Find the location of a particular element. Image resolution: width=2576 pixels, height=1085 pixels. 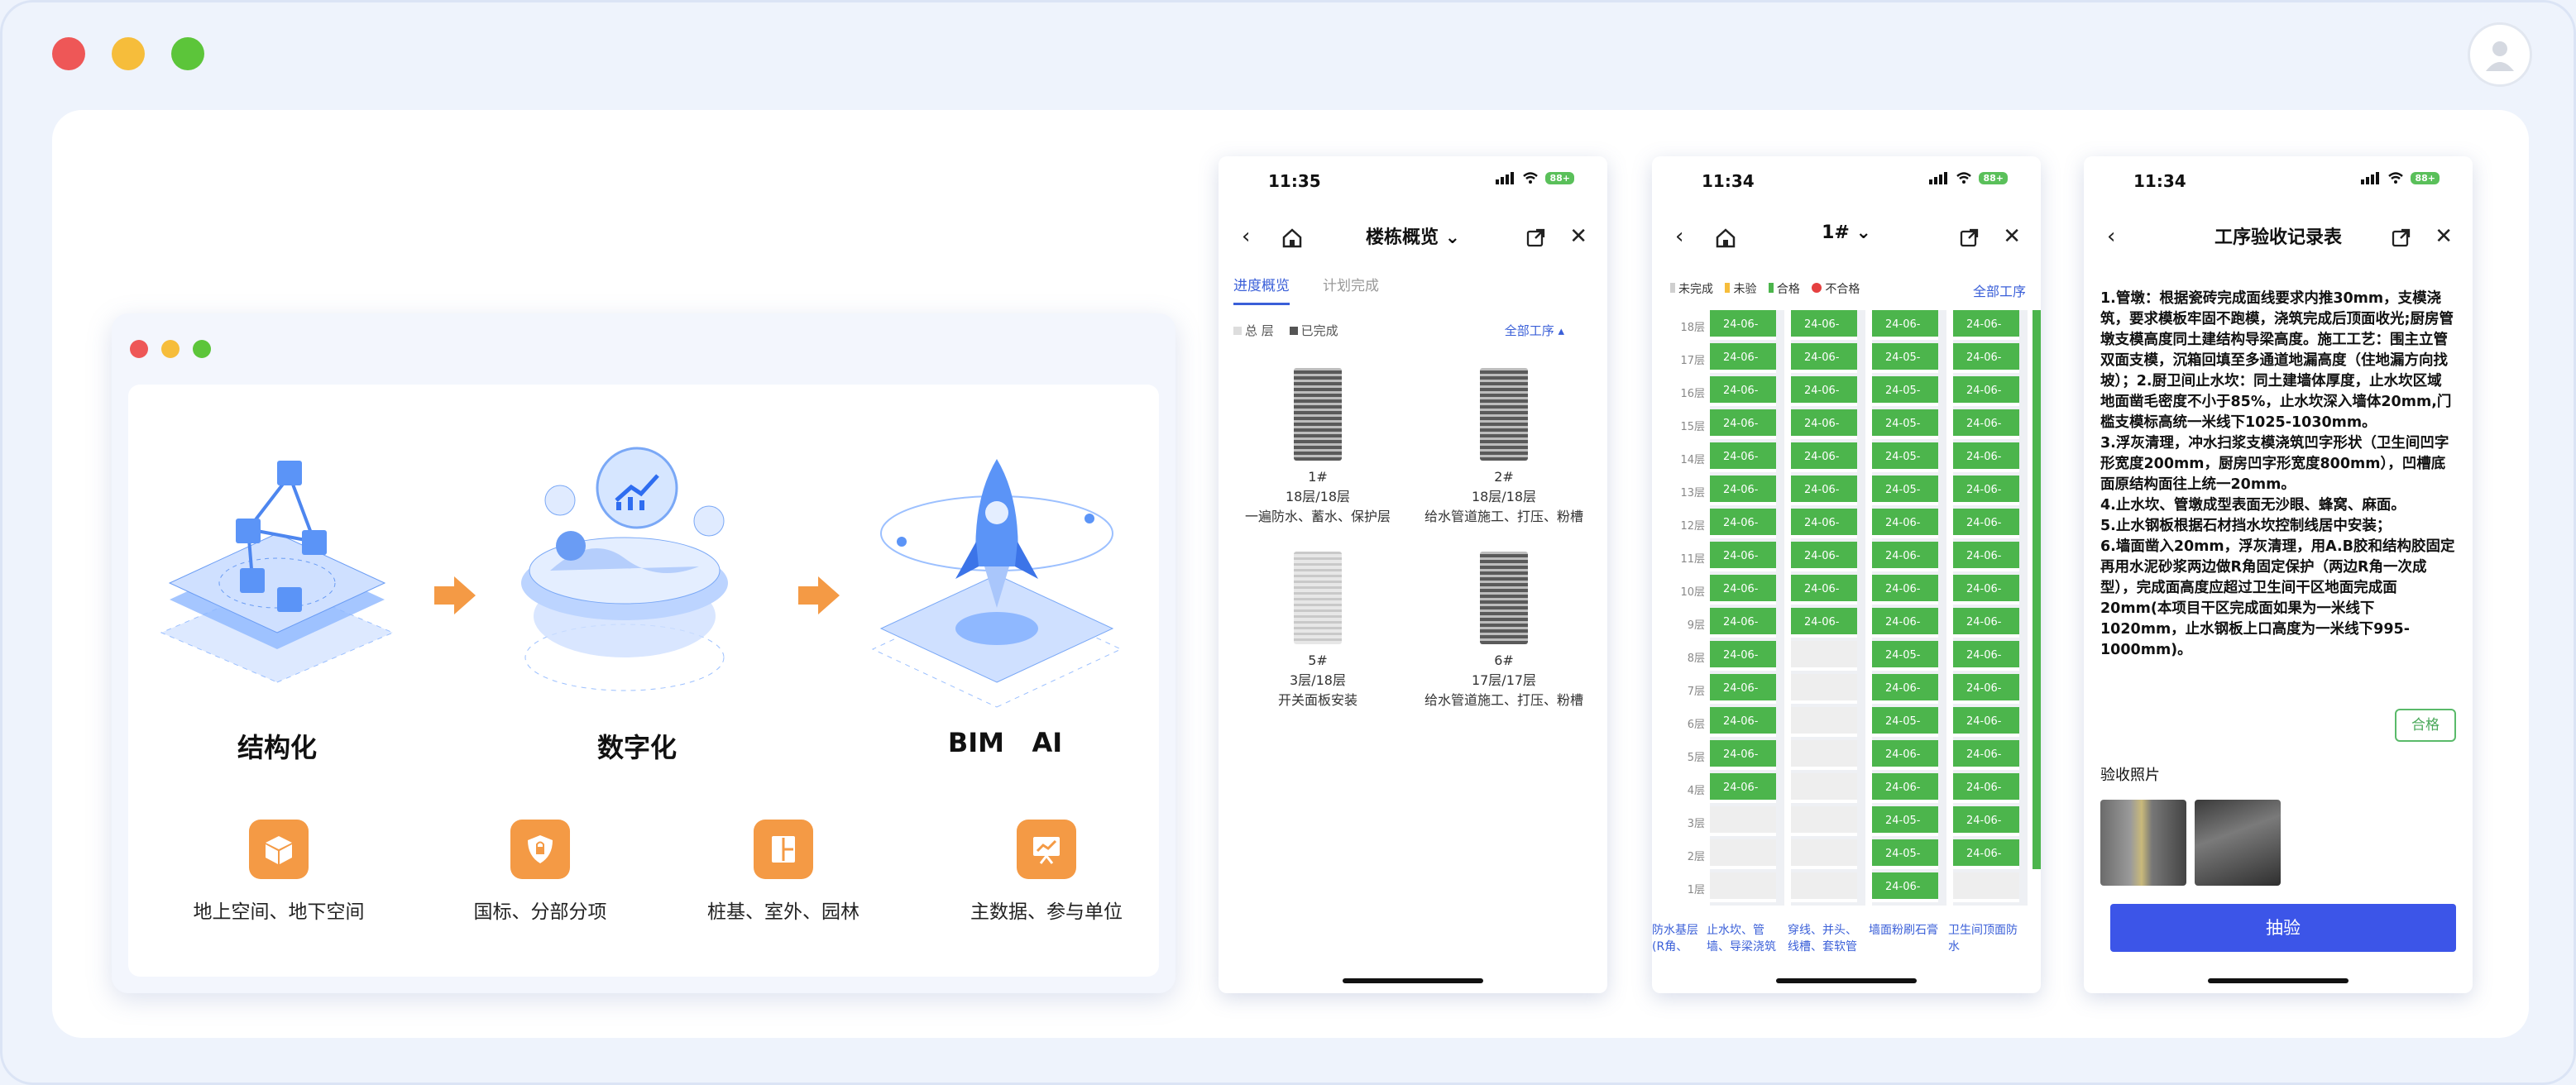

feature-label: 桩基、室外、园林 is located at coordinates (783, 912).